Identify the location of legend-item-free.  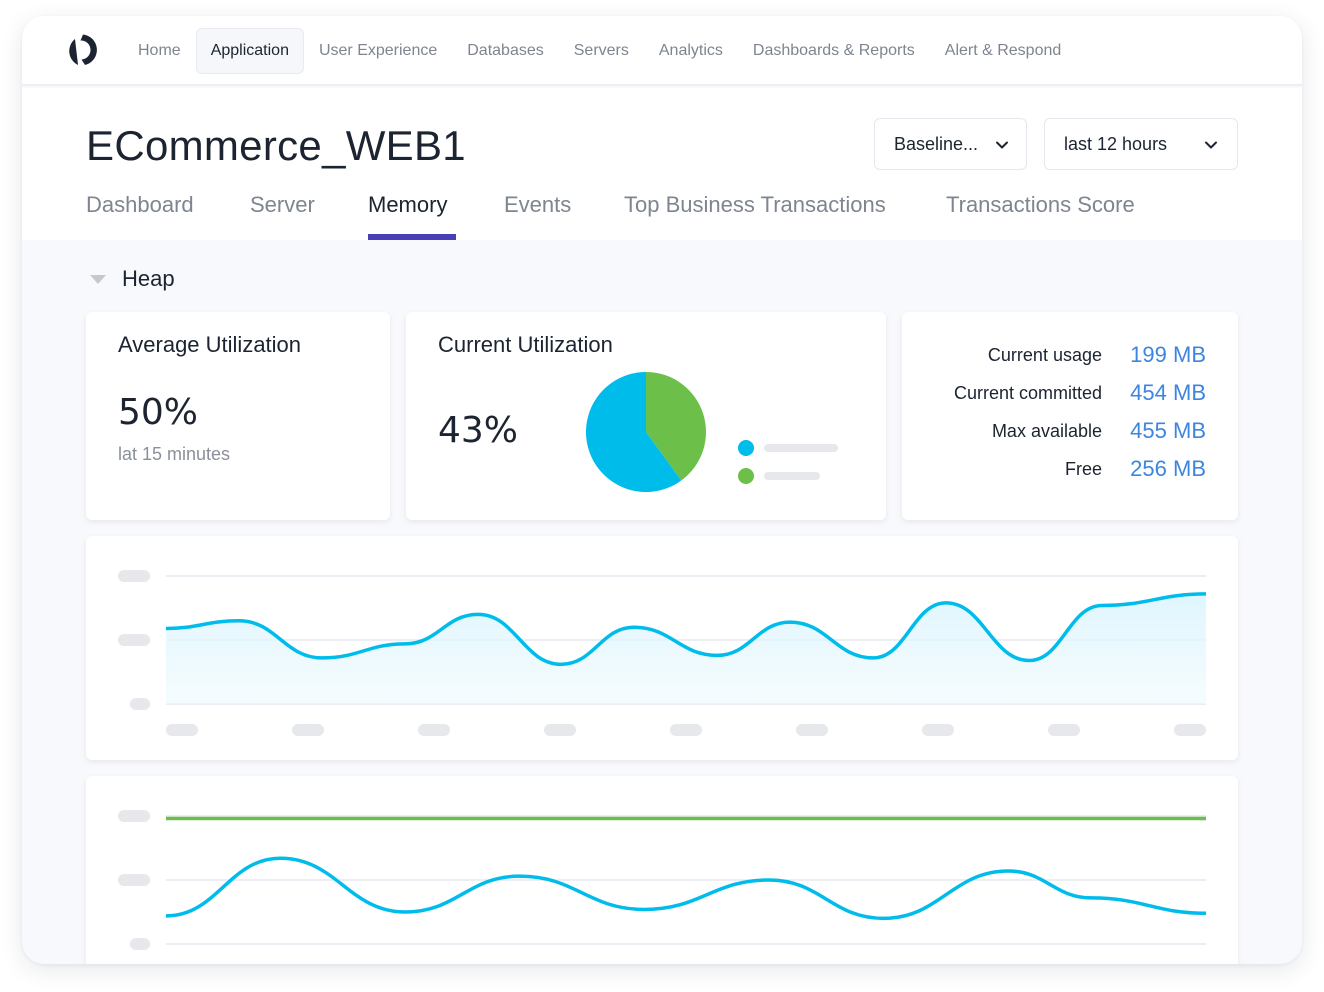
(779, 476).